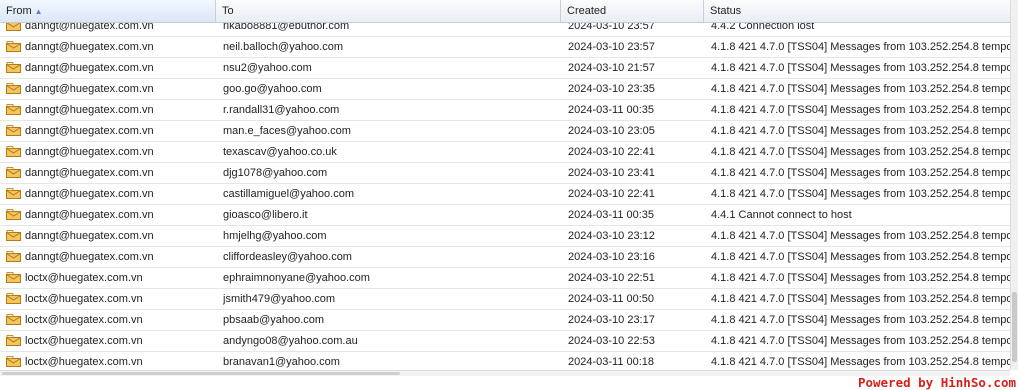  What do you see at coordinates (275, 173) in the screenshot?
I see `cell-to: djg1078@yahoo.com` at bounding box center [275, 173].